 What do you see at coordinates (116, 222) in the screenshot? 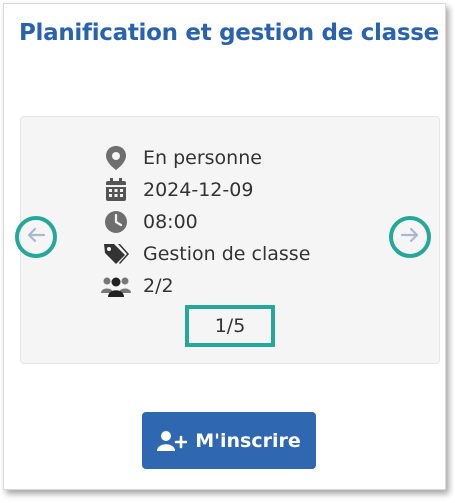
I see `clock-icon` at bounding box center [116, 222].